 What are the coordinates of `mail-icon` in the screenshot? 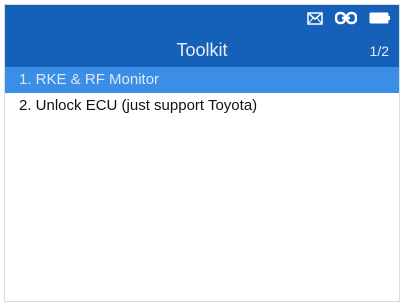 It's located at (315, 18).